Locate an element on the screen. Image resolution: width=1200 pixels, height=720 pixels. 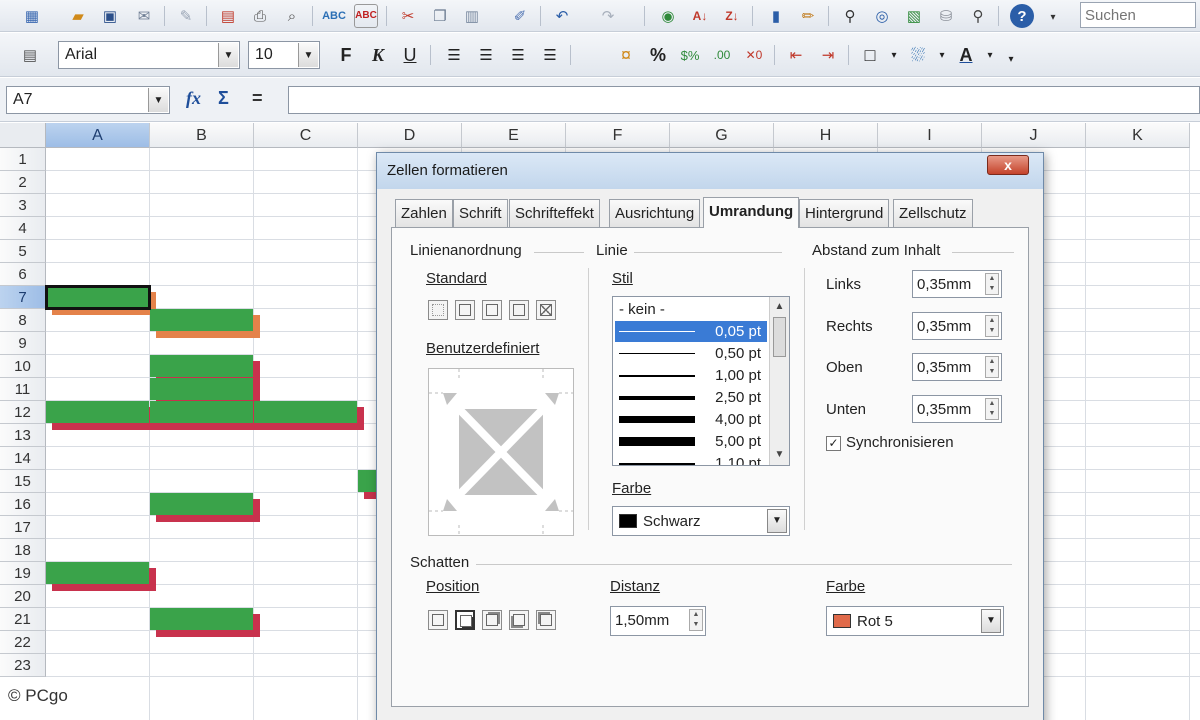
row-header-23: 23 is located at coordinates (23, 665).